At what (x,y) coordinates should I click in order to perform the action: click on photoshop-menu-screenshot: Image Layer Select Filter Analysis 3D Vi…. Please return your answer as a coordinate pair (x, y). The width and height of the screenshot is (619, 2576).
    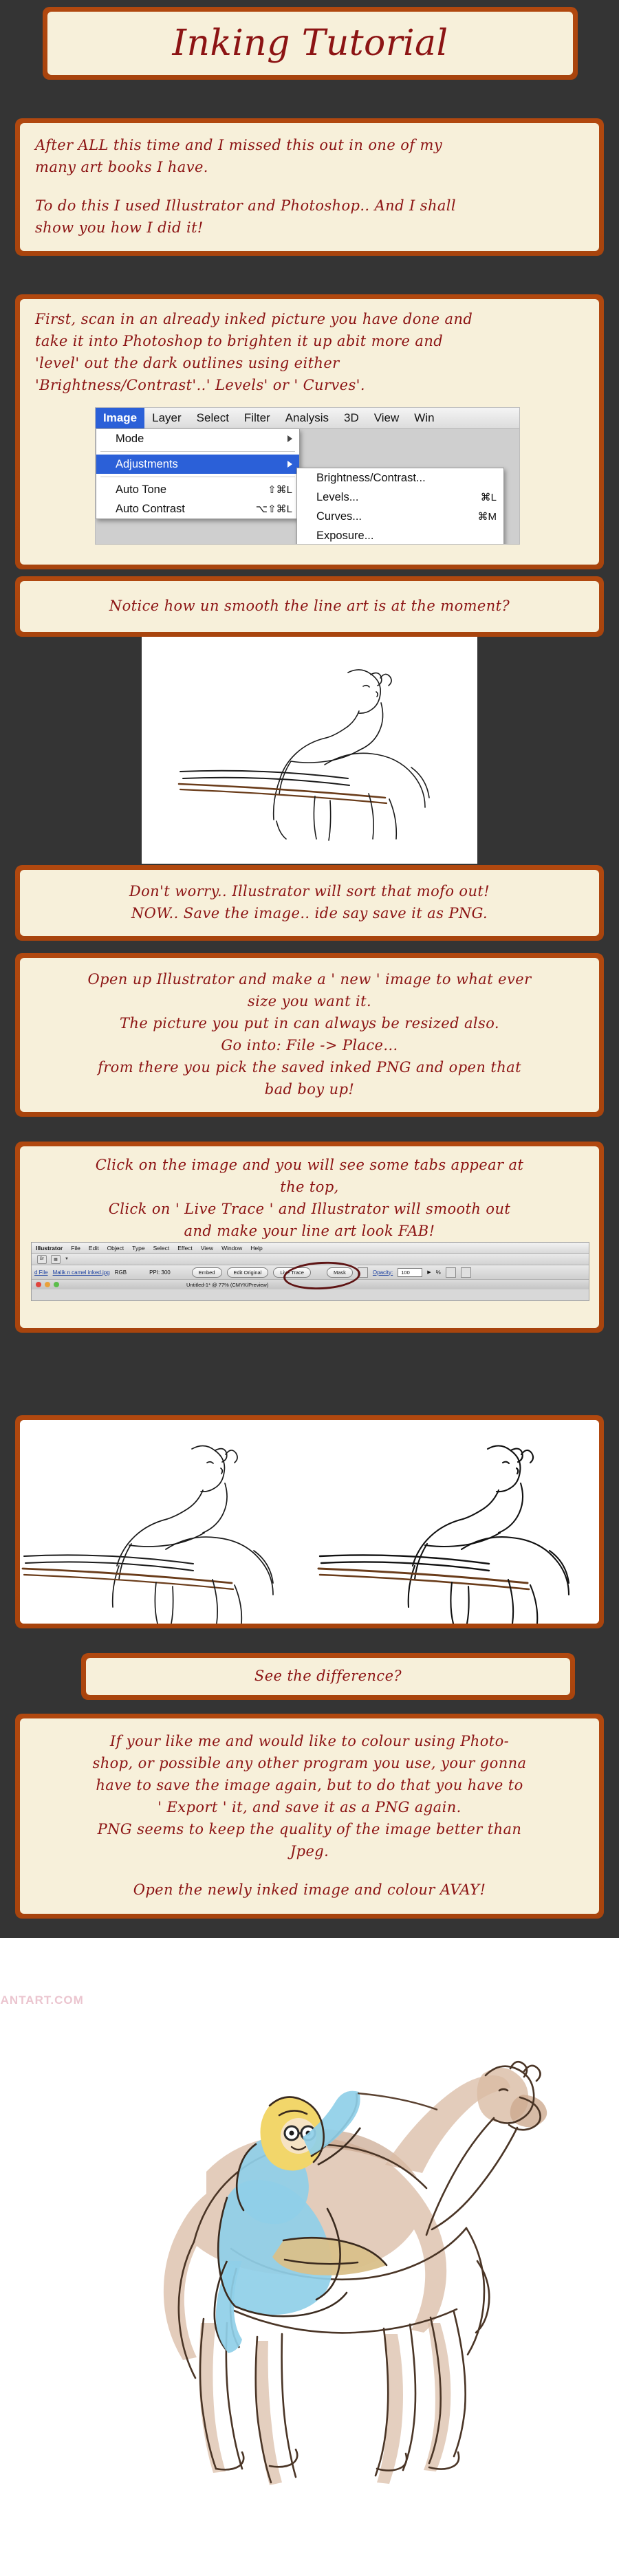
    Looking at the image, I should click on (307, 476).